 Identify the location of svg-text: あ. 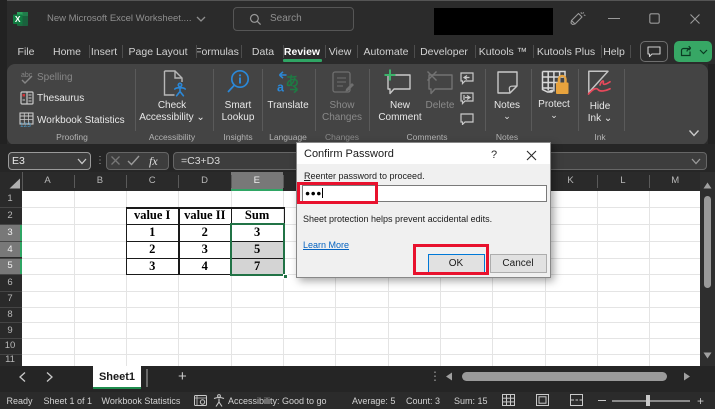
(293, 81).